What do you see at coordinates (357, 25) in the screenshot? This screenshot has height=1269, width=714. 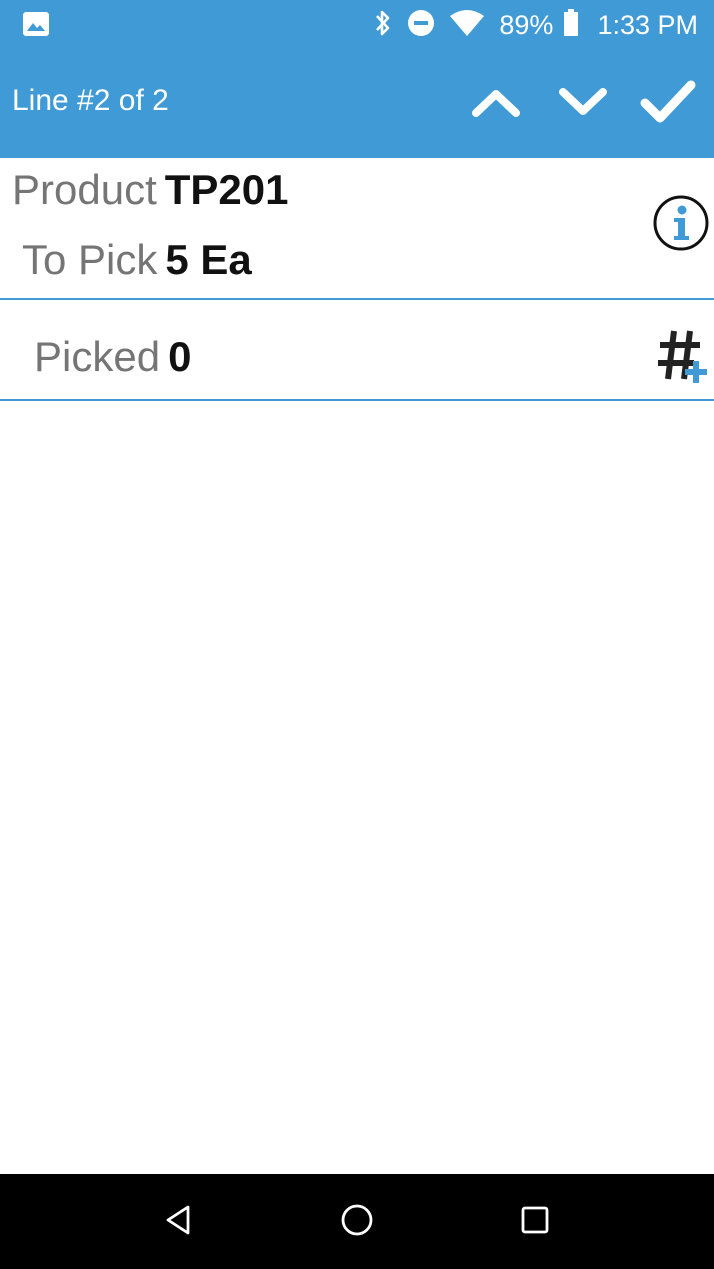 I see `status-bar: 89% 1:33 PM` at bounding box center [357, 25].